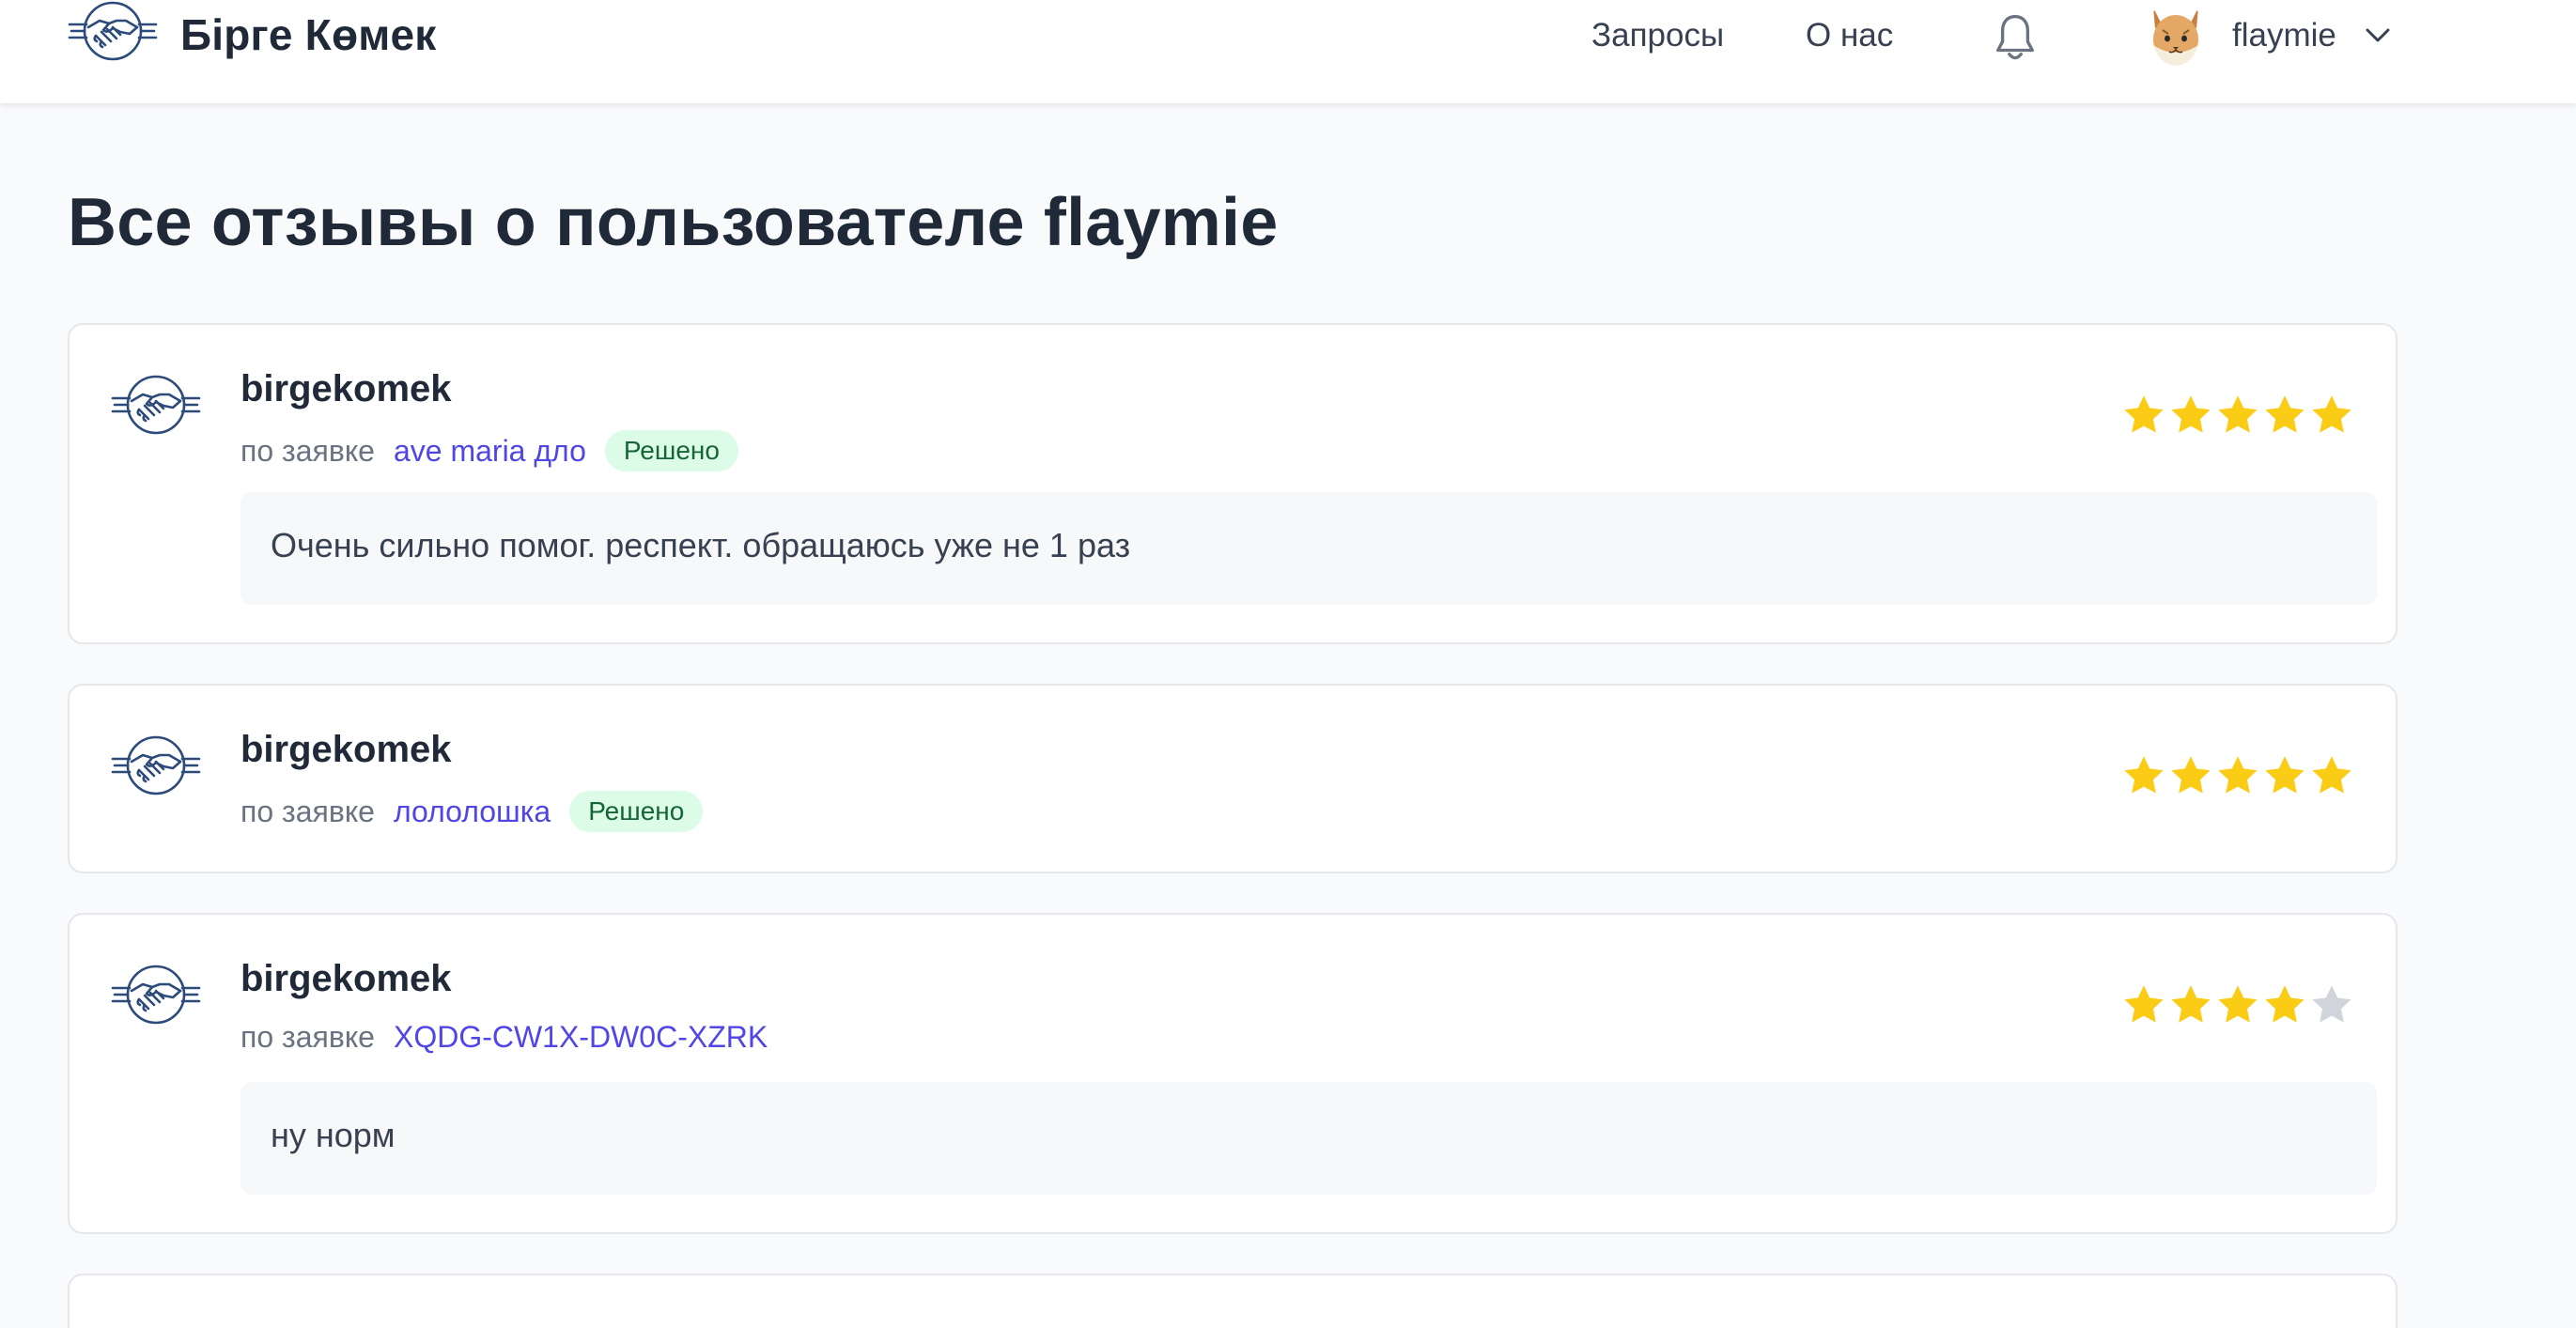 The height and width of the screenshot is (1328, 2576). What do you see at coordinates (2331, 1004) in the screenshot?
I see `star-empty-icon` at bounding box center [2331, 1004].